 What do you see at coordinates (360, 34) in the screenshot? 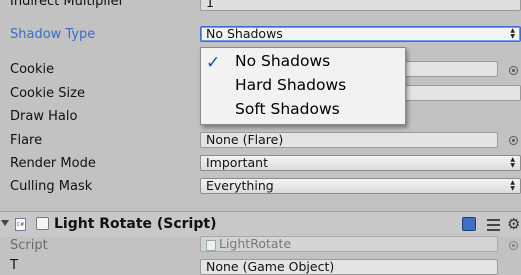
I see `shadow-type-dropdown: No Shadows ▲ ▼` at bounding box center [360, 34].